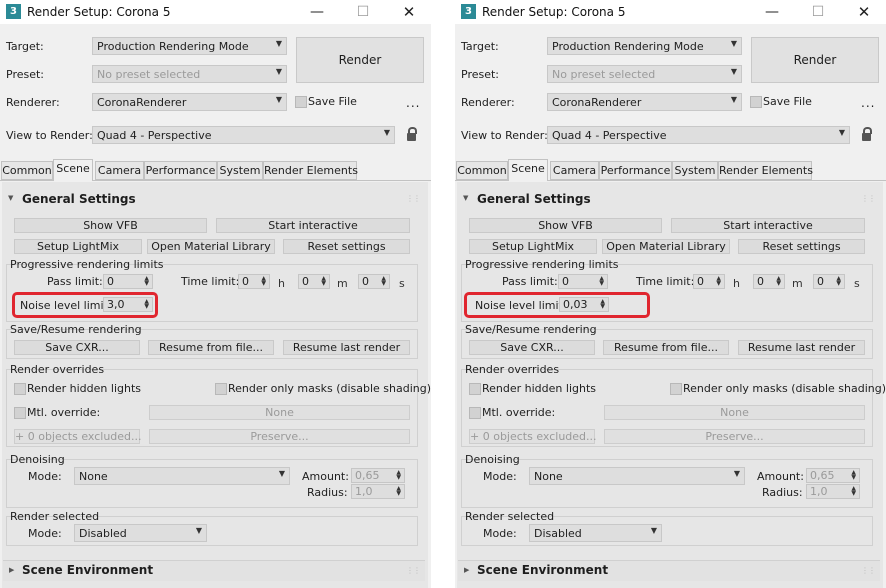  What do you see at coordinates (128, 304) in the screenshot?
I see `noise-level-limit-spinner: 3,0 ▲ ▼` at bounding box center [128, 304].